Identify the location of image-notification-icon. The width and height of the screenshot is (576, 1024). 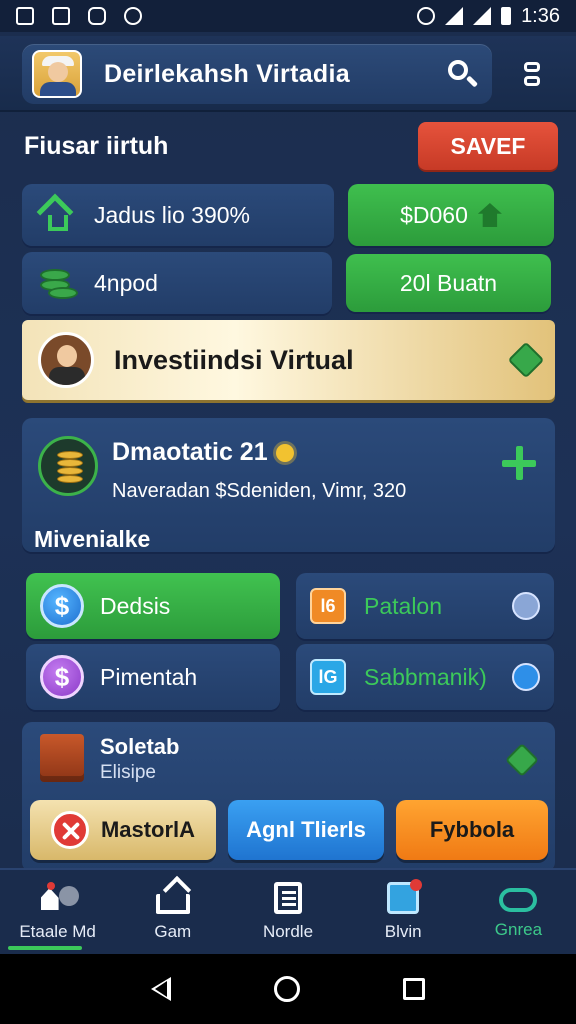
(25, 16).